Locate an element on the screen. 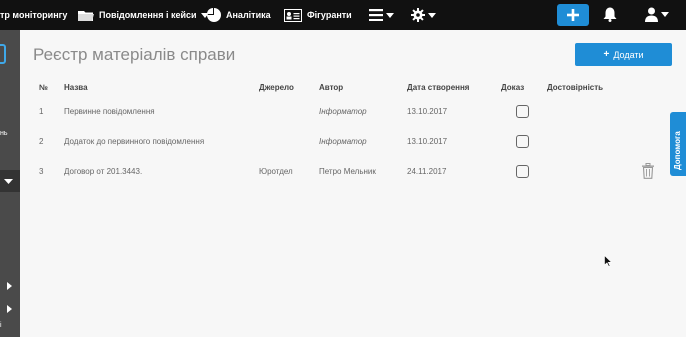  sidebar-active-item is located at coordinates (3, 54).